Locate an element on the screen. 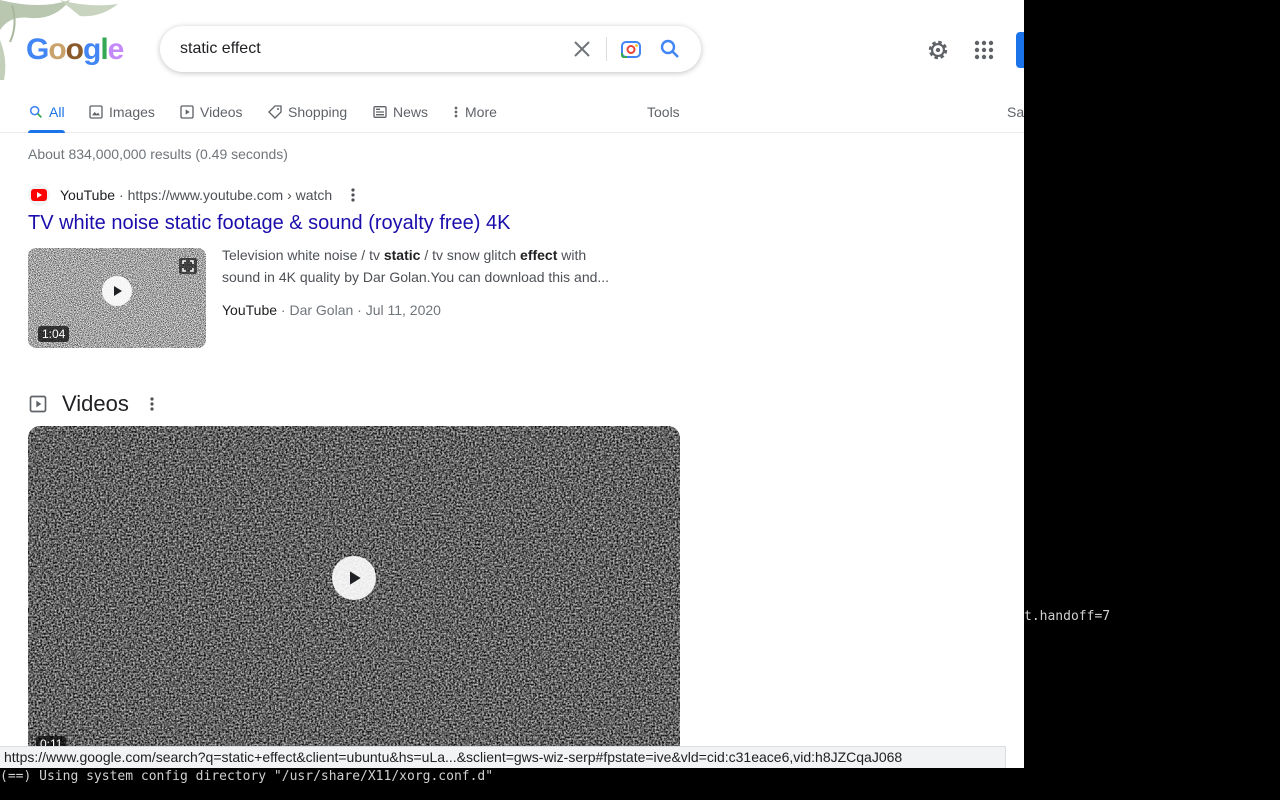 The image size is (1280, 800). tab-all: All is located at coordinates (46, 111).